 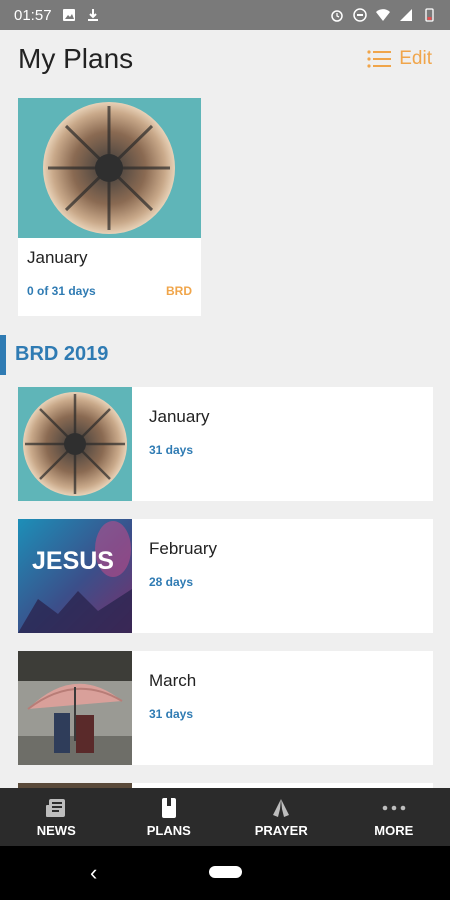 What do you see at coordinates (57, 257) in the screenshot?
I see `featured-plan-title: January` at bounding box center [57, 257].